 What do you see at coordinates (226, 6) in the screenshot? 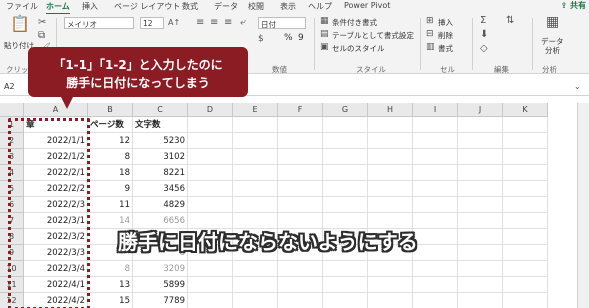
I see `tab-data: データ` at bounding box center [226, 6].